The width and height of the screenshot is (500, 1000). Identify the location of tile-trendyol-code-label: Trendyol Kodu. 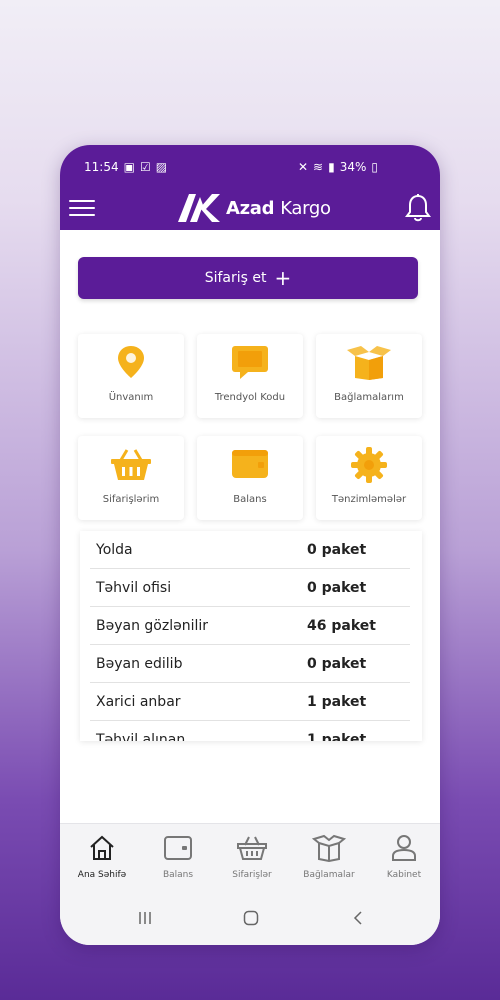
(250, 397).